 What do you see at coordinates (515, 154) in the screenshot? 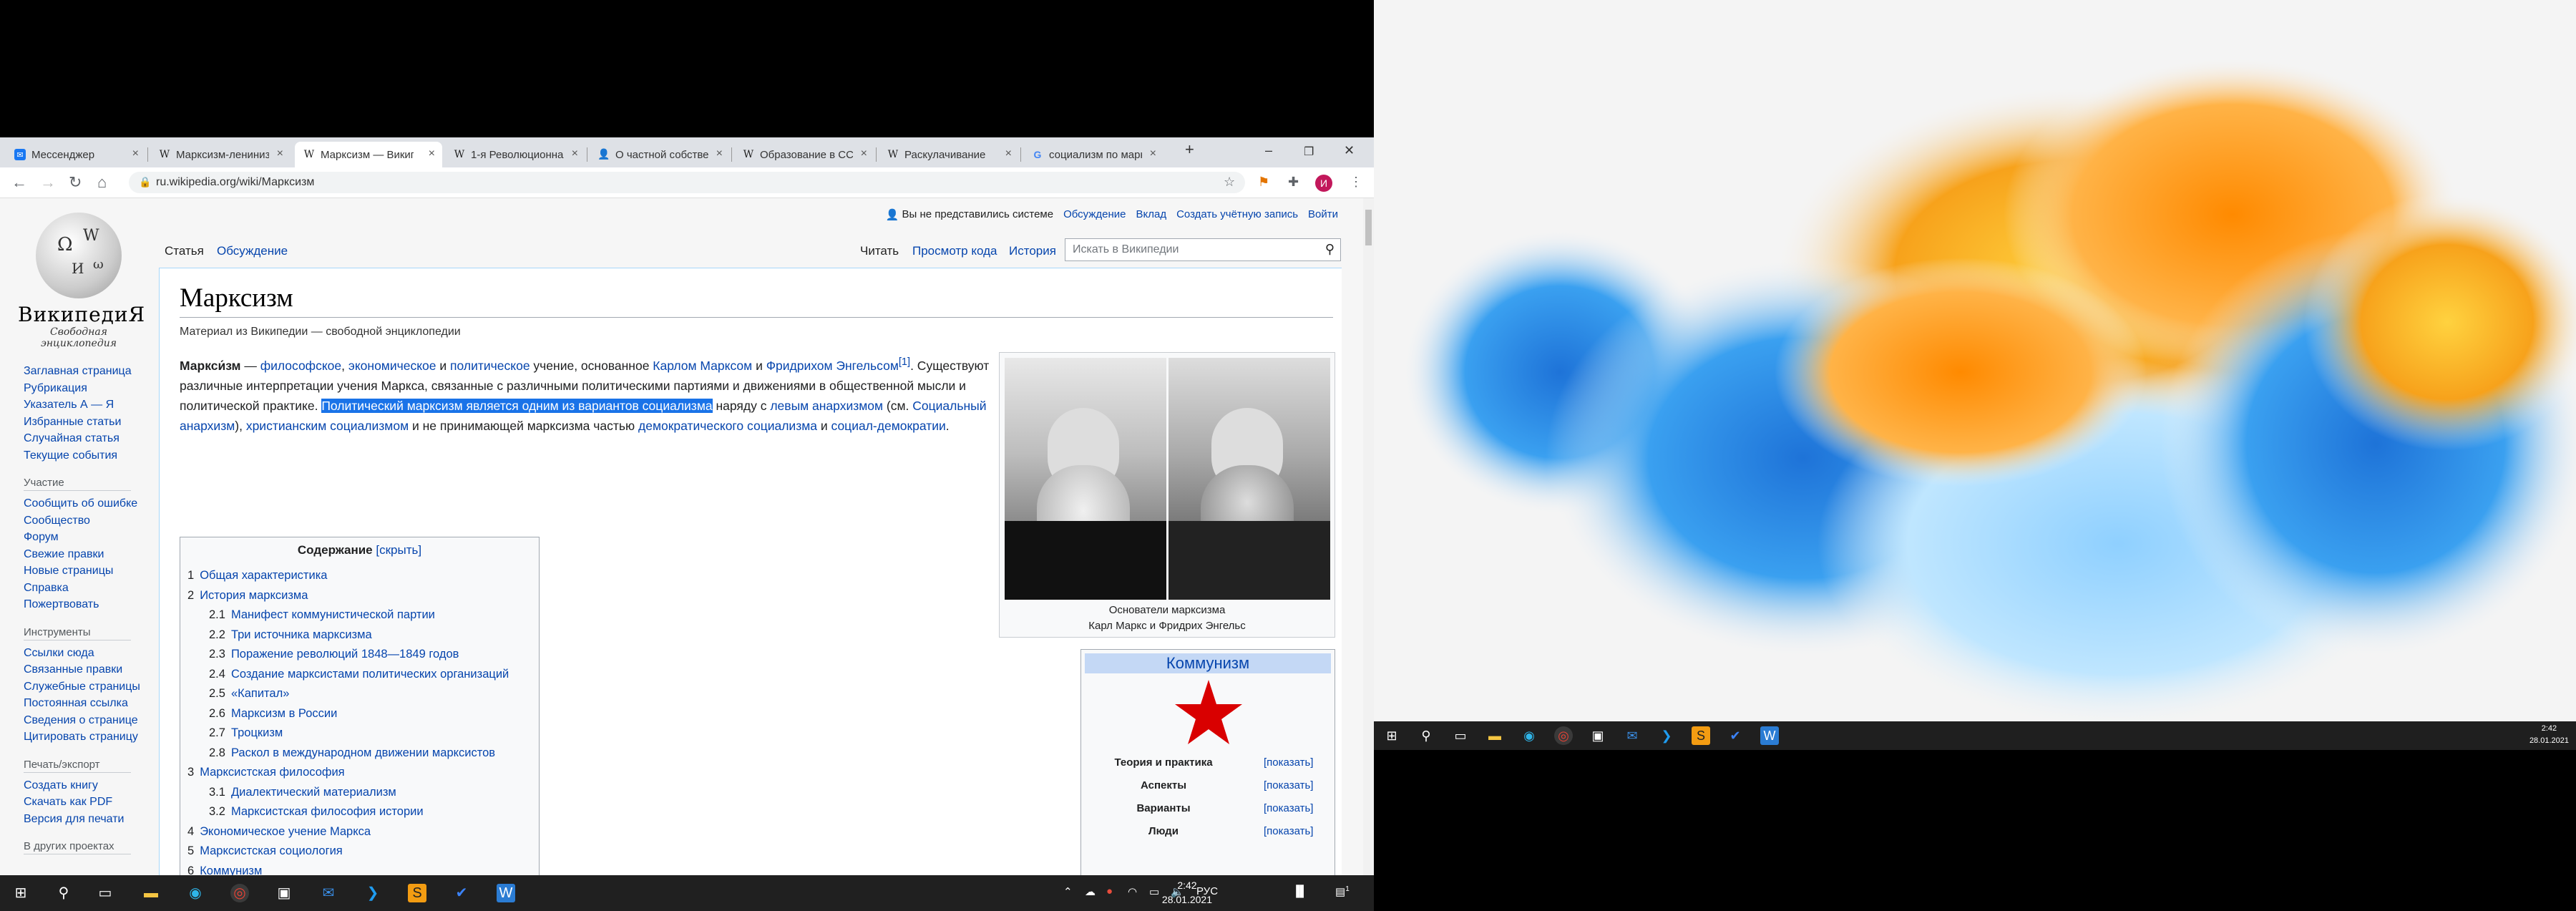
I see `tab-revolution: W 1-я Революционная ×` at bounding box center [515, 154].